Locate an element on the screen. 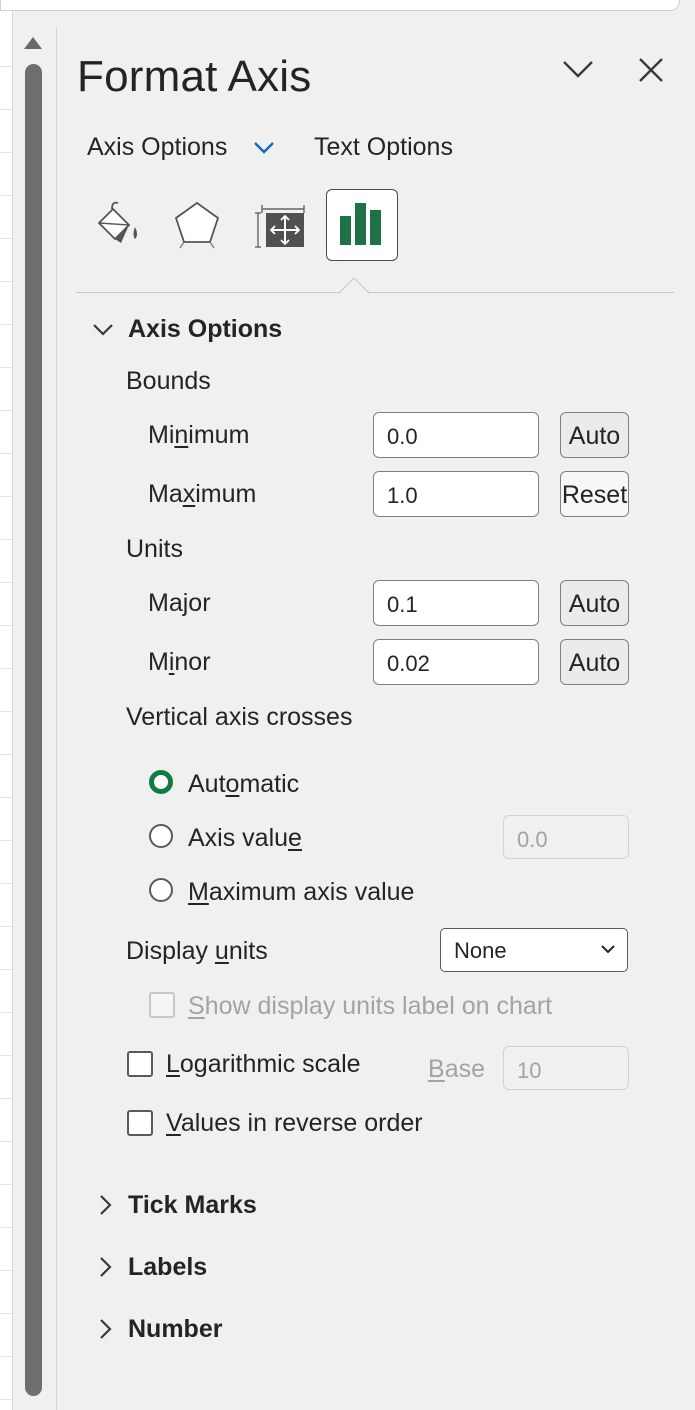 The image size is (695, 1410). top-input-edge is located at coordinates (340, 5).